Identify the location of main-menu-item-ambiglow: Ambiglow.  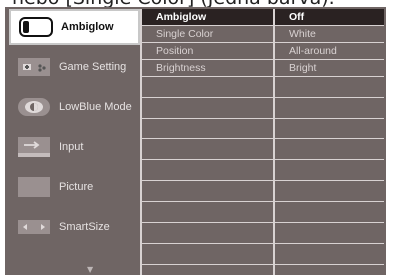
(74, 27).